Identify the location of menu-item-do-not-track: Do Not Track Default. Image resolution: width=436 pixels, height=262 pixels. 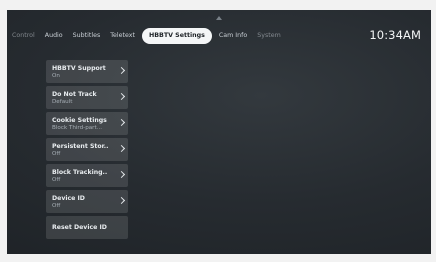
(87, 97).